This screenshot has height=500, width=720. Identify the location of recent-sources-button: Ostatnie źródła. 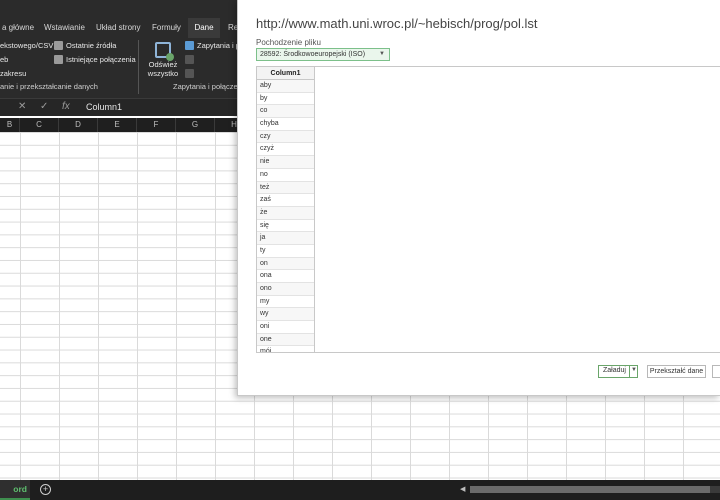
(85, 45).